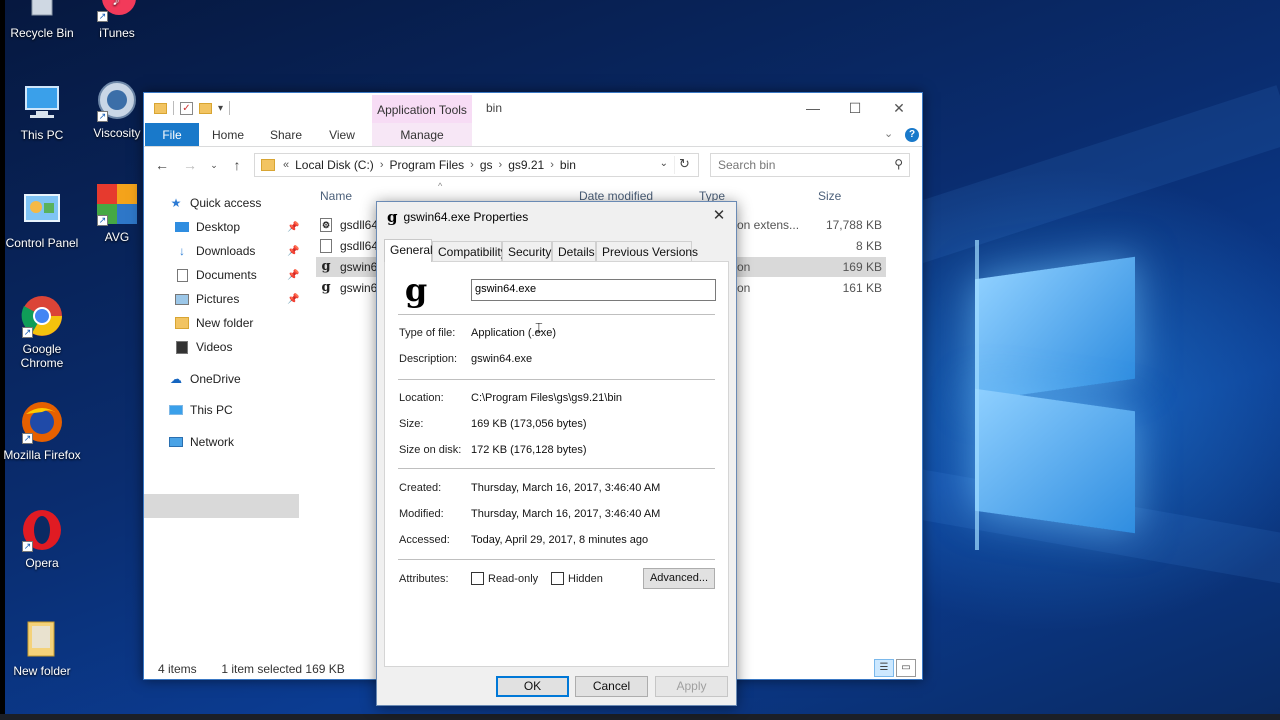 The image size is (1280, 720). Describe the element at coordinates (647, 251) in the screenshot. I see `tab-previous-versions: Previous Versions` at that location.